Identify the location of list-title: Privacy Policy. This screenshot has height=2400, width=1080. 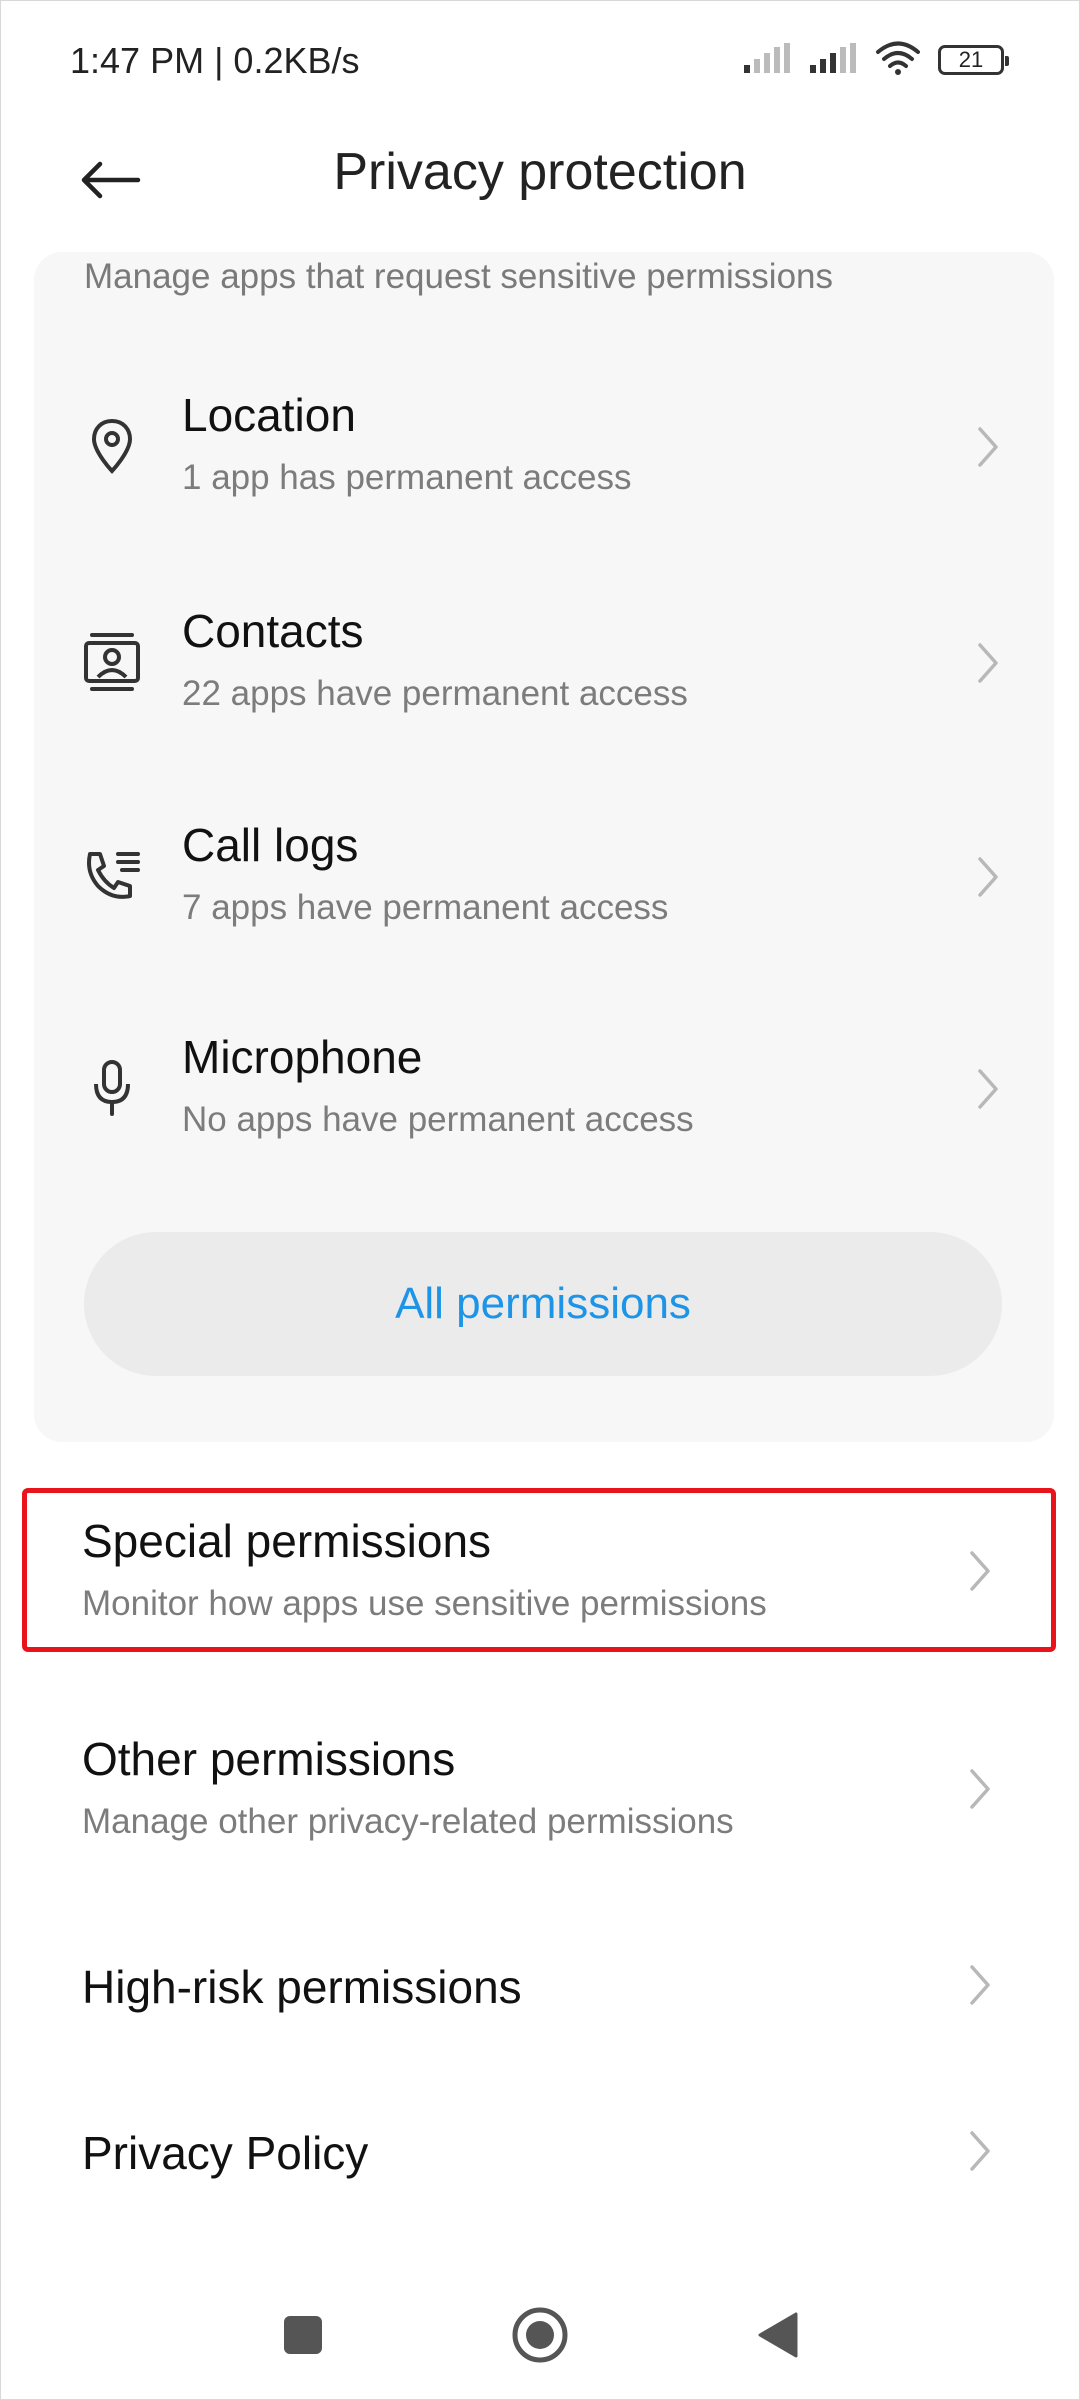
(225, 2153).